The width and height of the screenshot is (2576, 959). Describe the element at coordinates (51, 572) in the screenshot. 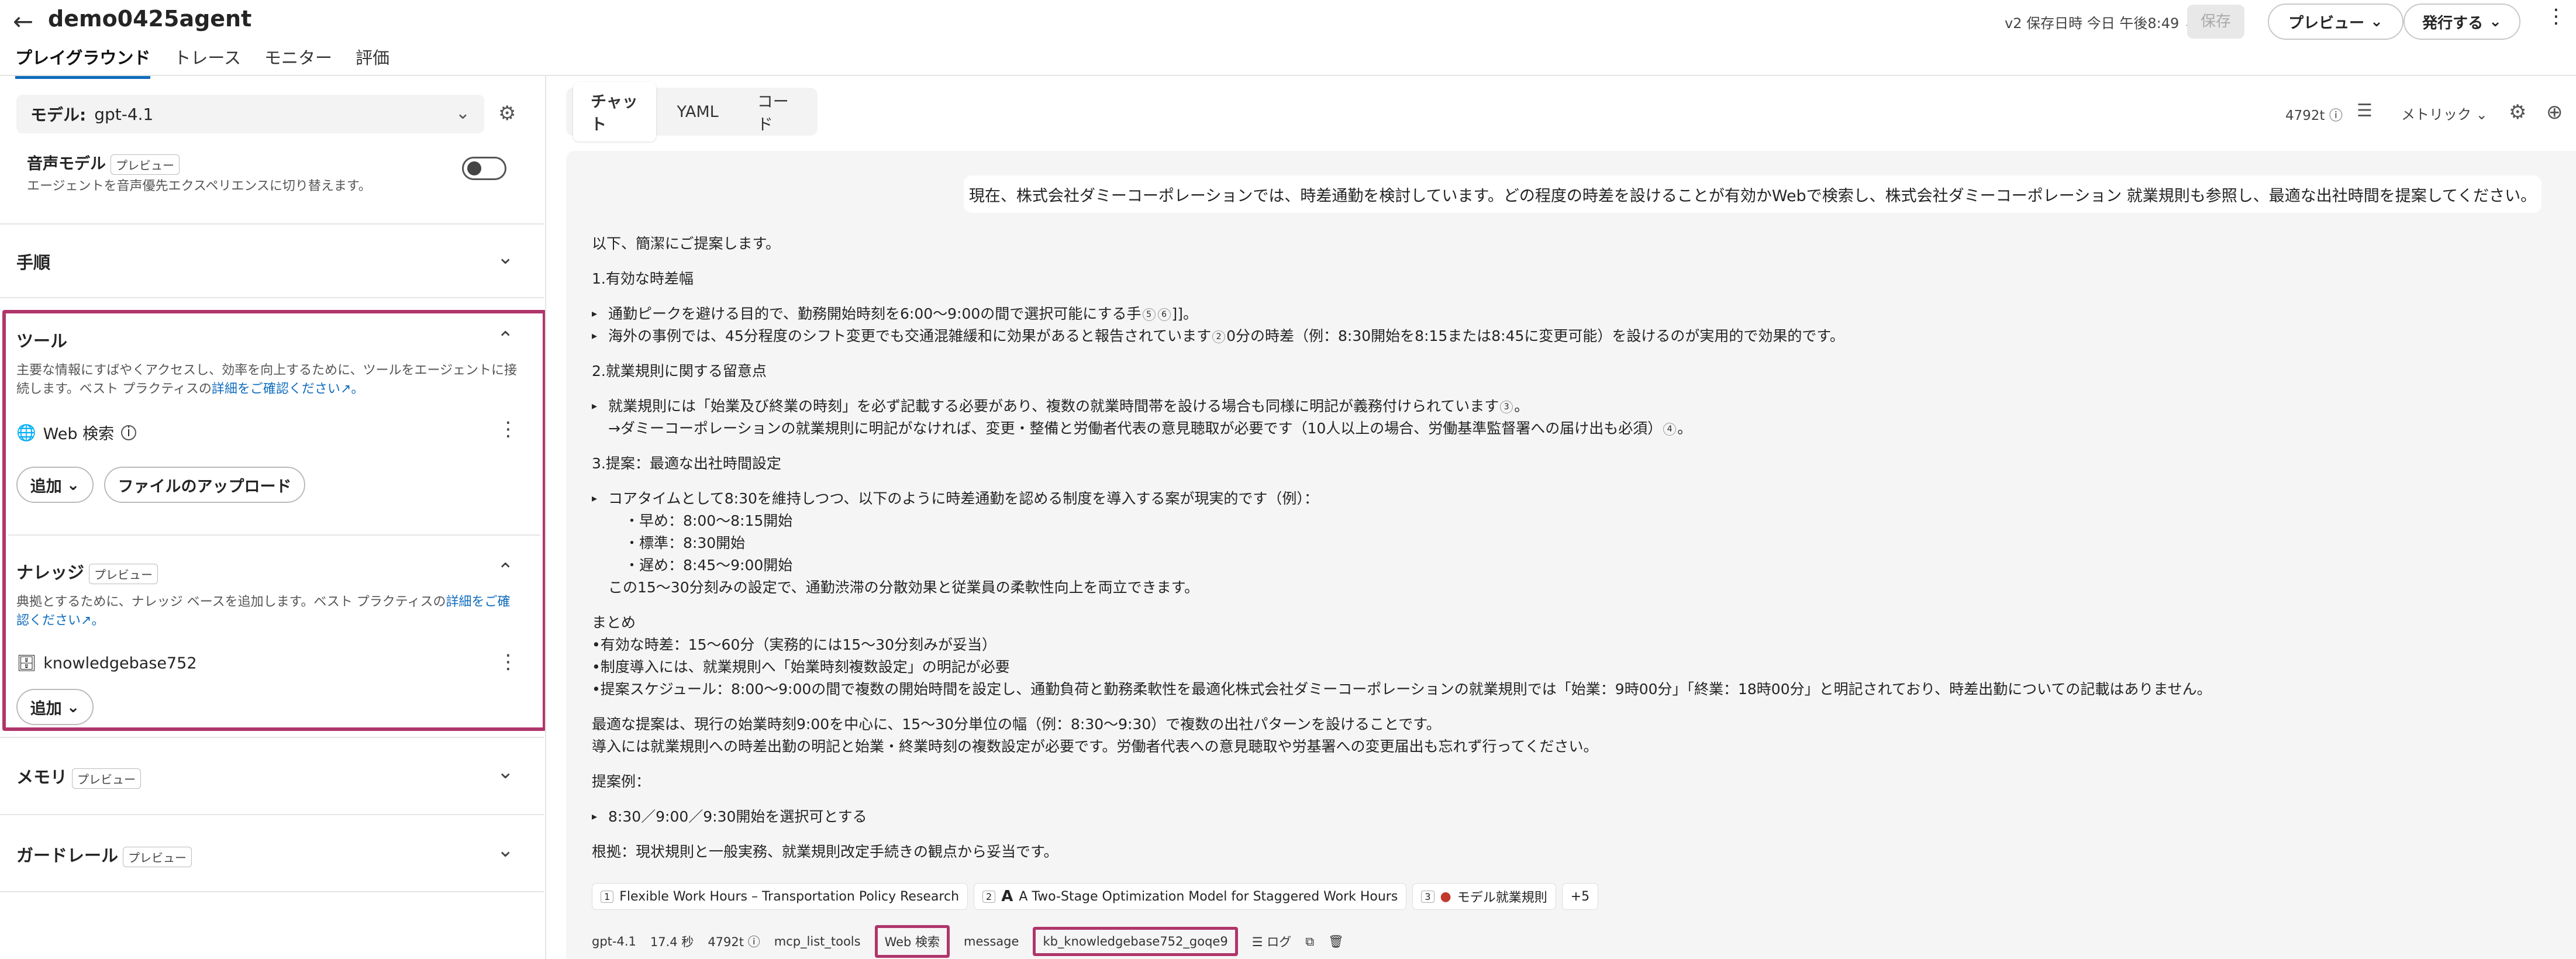

I see `knowledge-title-text: ナレッジ` at that location.